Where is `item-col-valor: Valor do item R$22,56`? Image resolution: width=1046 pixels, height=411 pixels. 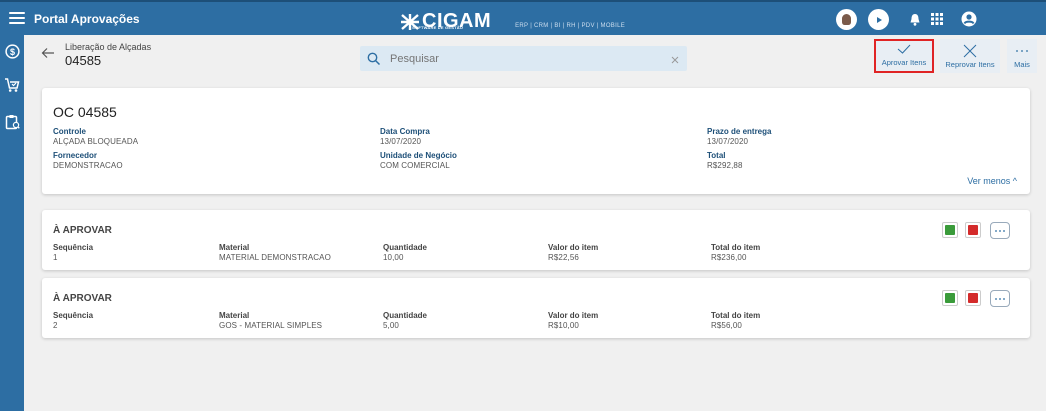 item-col-valor: Valor do item R$22,56 is located at coordinates (573, 253).